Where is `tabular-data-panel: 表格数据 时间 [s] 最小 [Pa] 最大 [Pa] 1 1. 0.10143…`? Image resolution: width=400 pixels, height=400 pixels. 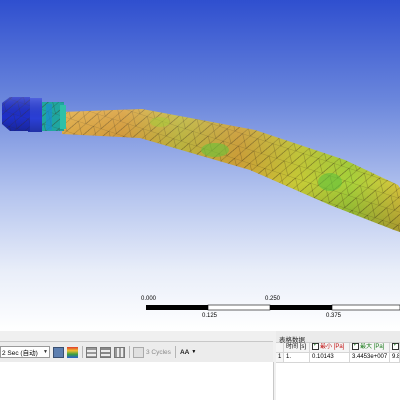
tabular-data-panel: 表格数据 时间 [s] 最小 [Pa] 最大 [Pa] 1 1. 0.10143… is located at coordinates (338, 365).